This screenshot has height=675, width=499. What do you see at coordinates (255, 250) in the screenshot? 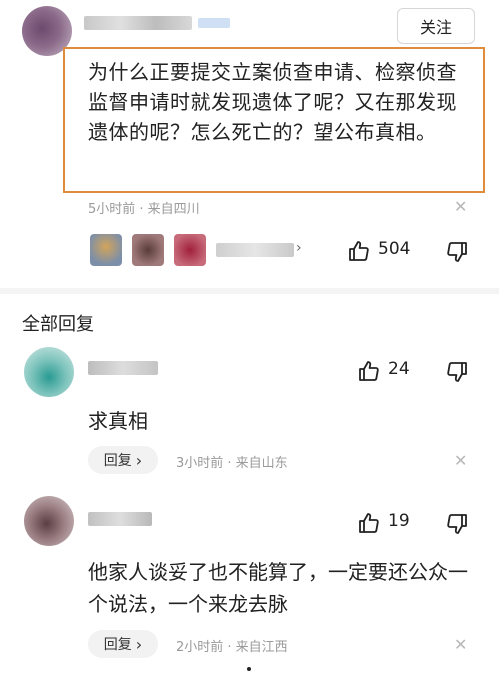
I see `reply-summary-blurred` at bounding box center [255, 250].